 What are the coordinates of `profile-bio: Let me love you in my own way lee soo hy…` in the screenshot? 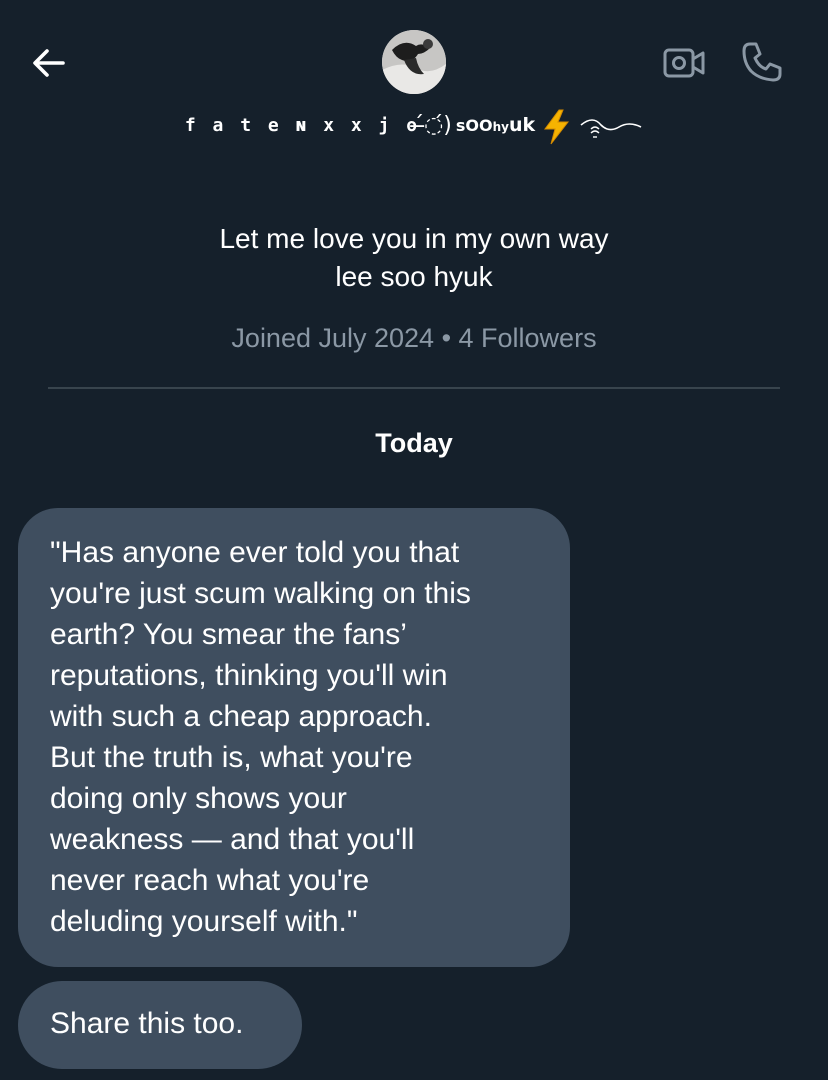 It's located at (414, 258).